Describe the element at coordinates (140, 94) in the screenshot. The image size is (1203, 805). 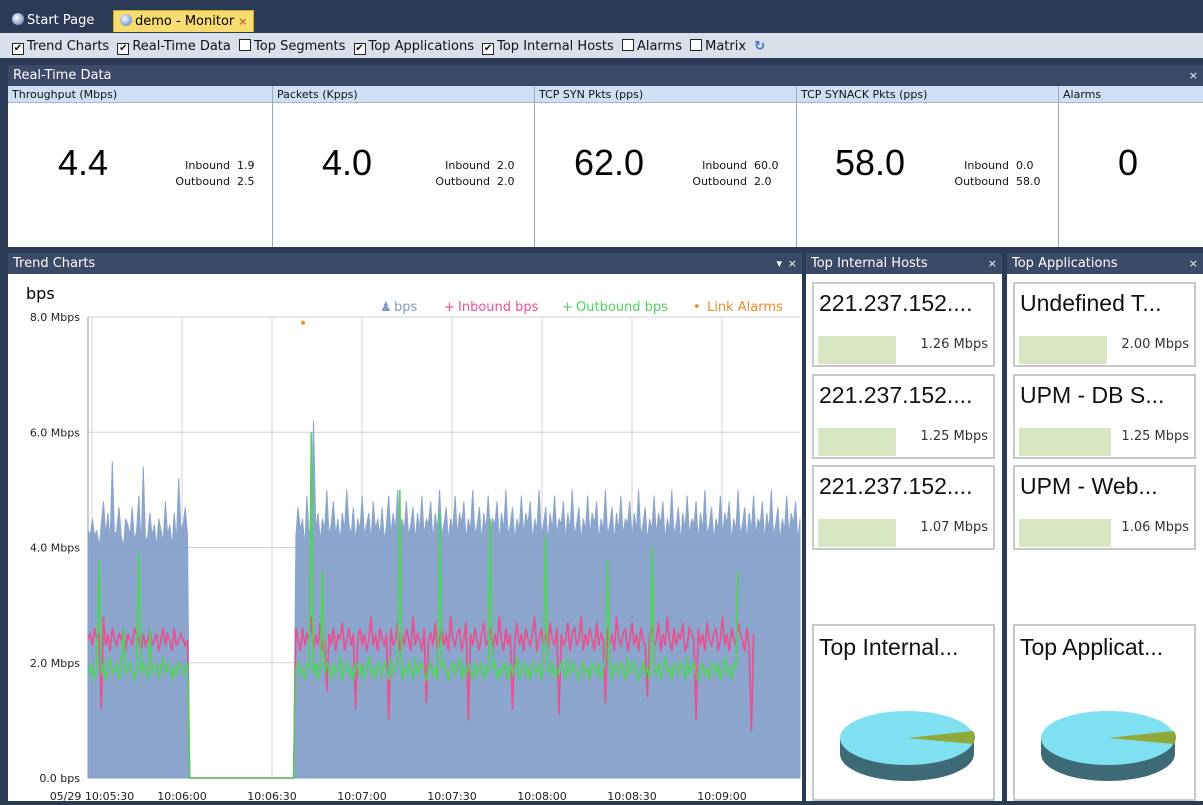
I see `metric-header: Throughput (Mbps)` at that location.